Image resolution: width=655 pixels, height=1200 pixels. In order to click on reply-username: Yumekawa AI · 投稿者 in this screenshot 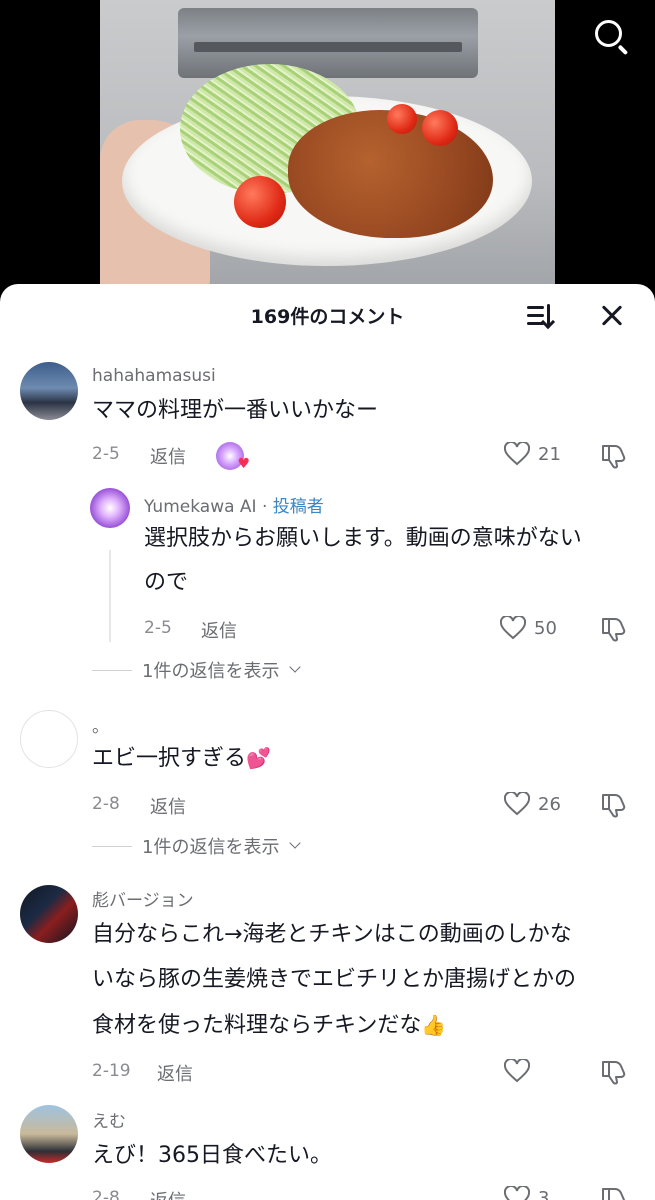, I will do `click(234, 504)`.